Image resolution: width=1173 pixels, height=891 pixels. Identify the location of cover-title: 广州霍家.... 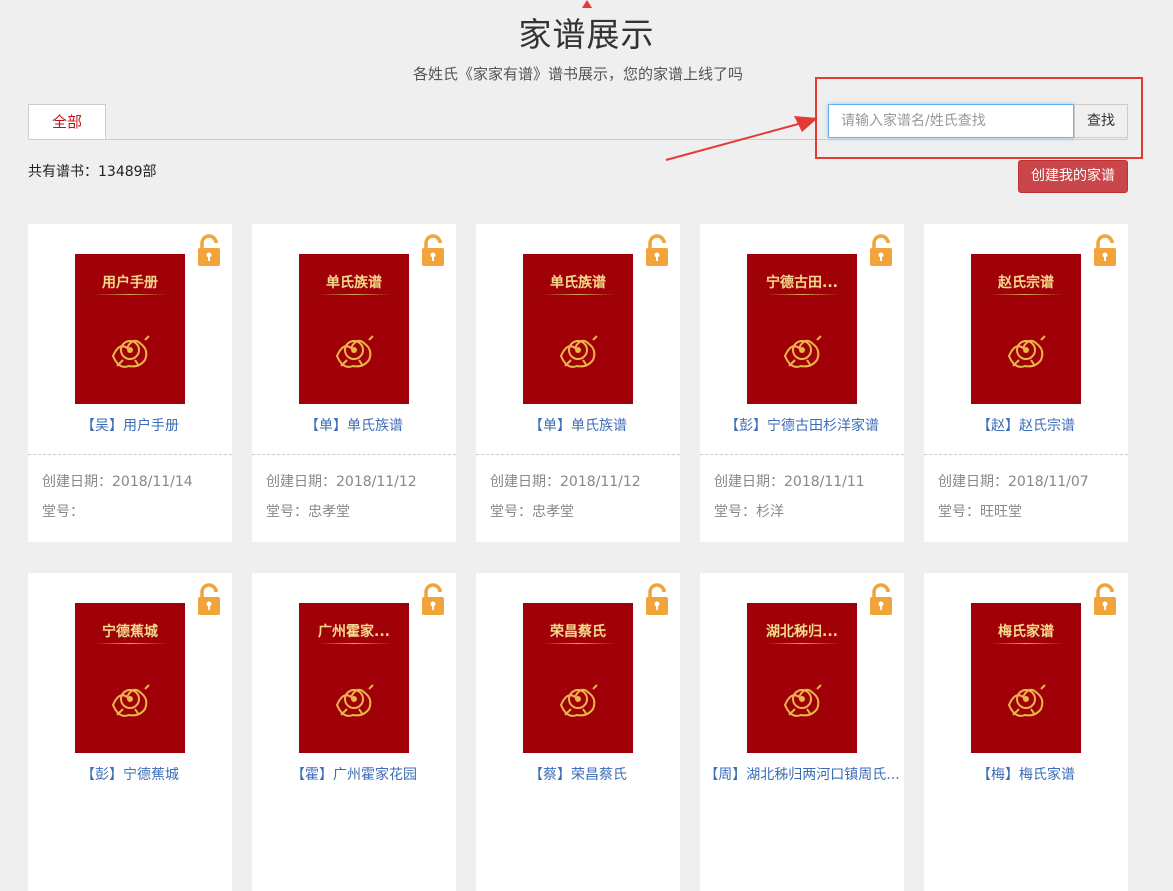
(354, 632).